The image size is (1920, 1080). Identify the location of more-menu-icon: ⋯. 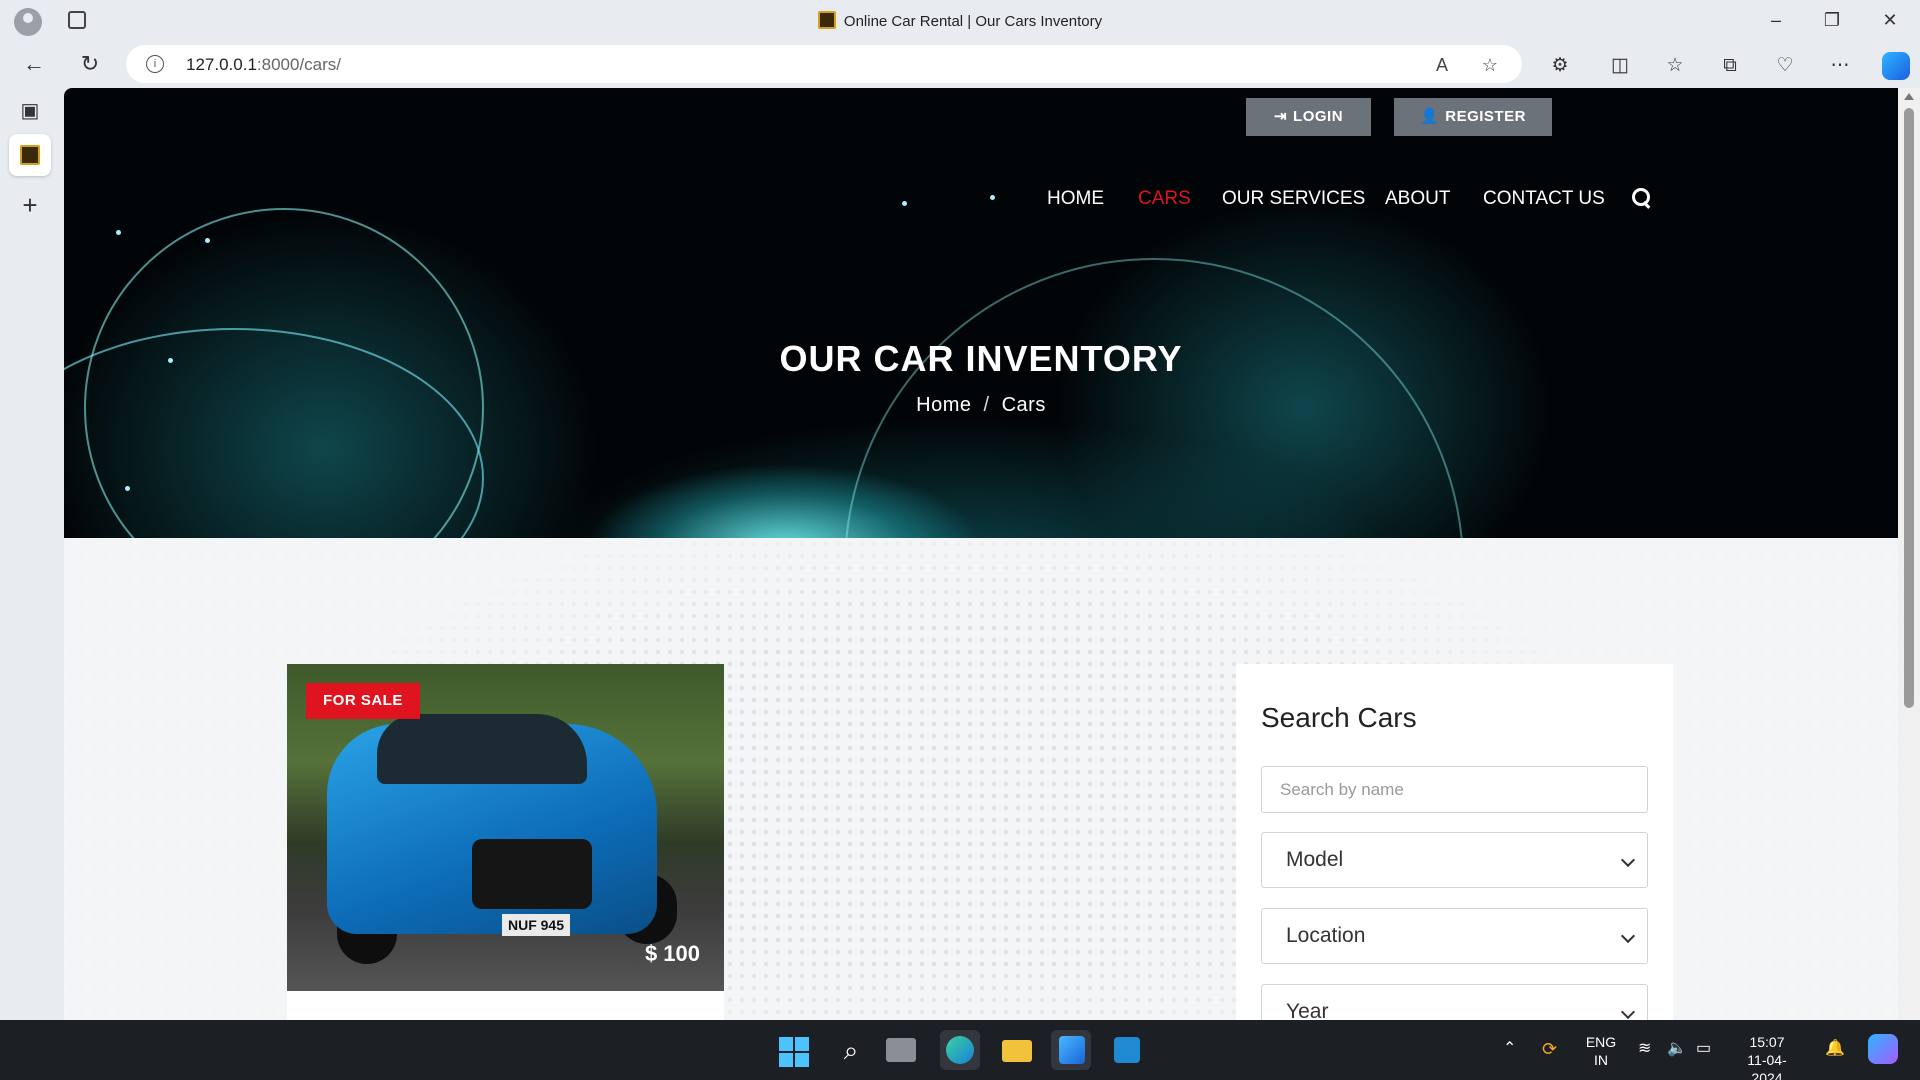
(1840, 66).